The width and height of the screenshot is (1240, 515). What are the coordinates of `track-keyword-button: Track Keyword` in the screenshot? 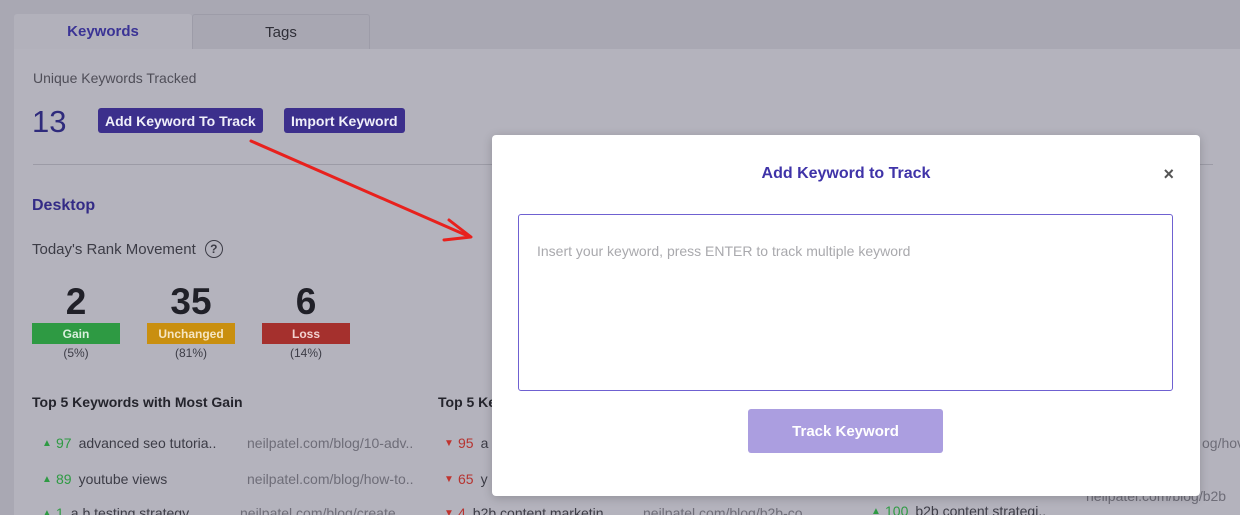 It's located at (845, 431).